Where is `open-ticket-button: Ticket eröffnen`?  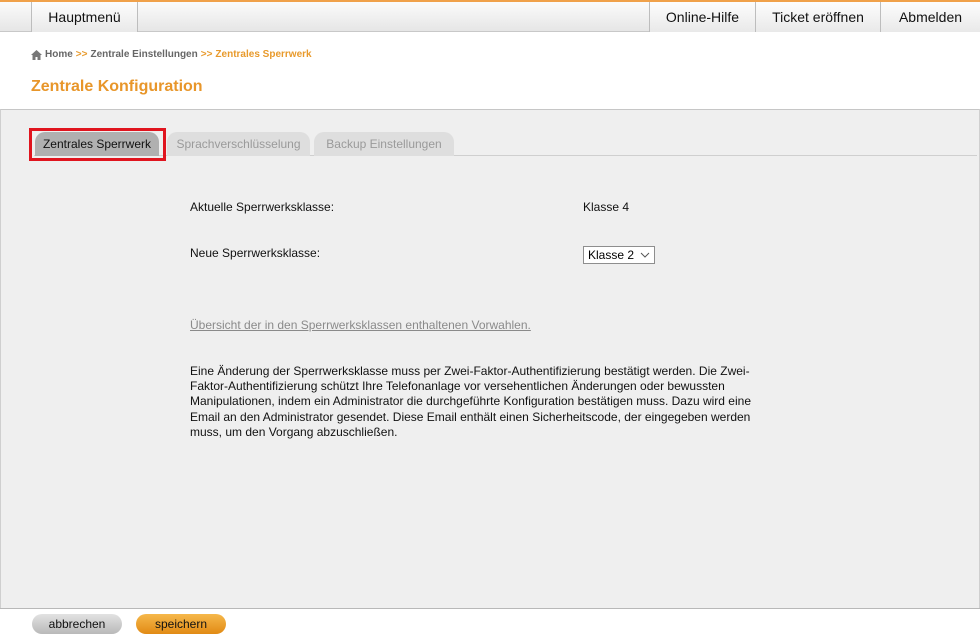 open-ticket-button: Ticket eröffnen is located at coordinates (818, 17).